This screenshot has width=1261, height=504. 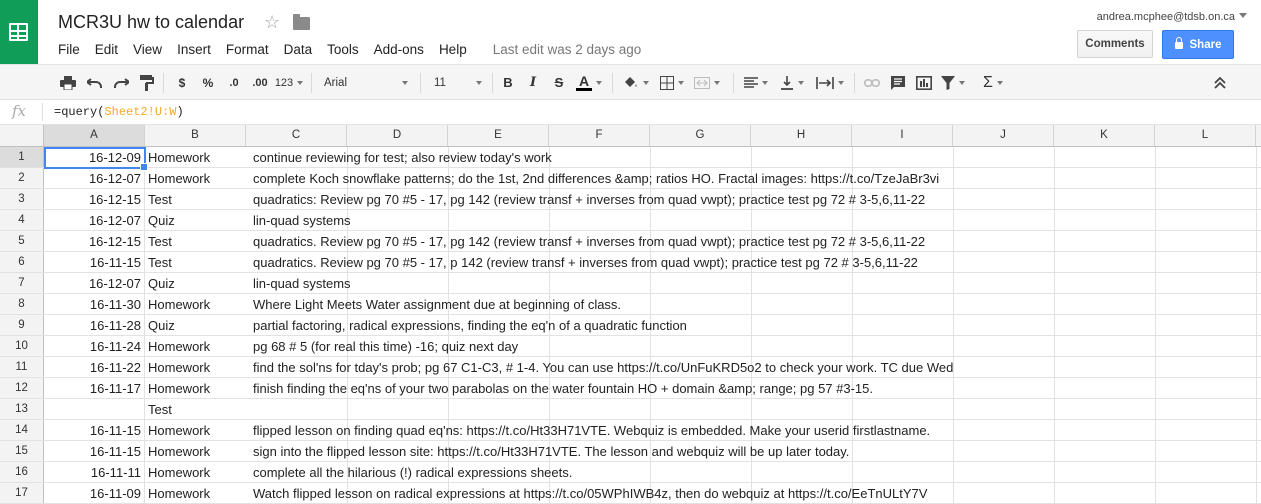 What do you see at coordinates (147, 82) in the screenshot?
I see `paint-format-icon` at bounding box center [147, 82].